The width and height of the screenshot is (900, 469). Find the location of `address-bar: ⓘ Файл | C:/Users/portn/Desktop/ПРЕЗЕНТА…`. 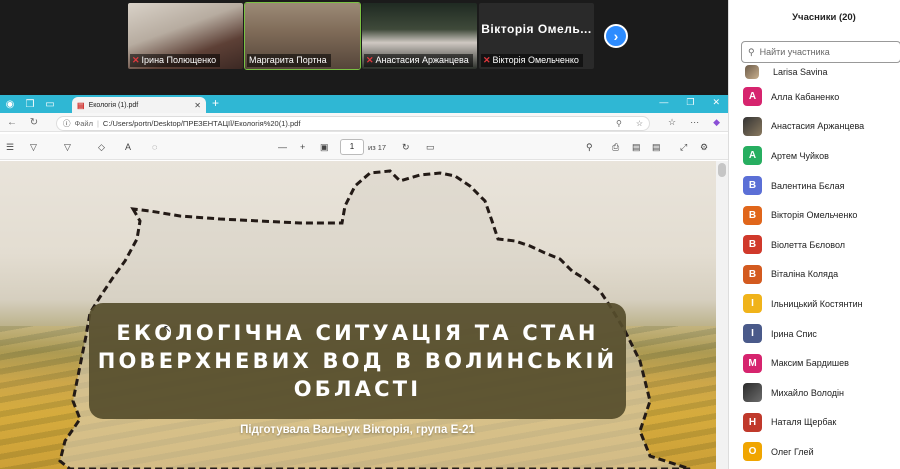

address-bar: ⓘ Файл | C:/Users/portn/Desktop/ПРЕЗЕНТА… is located at coordinates (353, 123).